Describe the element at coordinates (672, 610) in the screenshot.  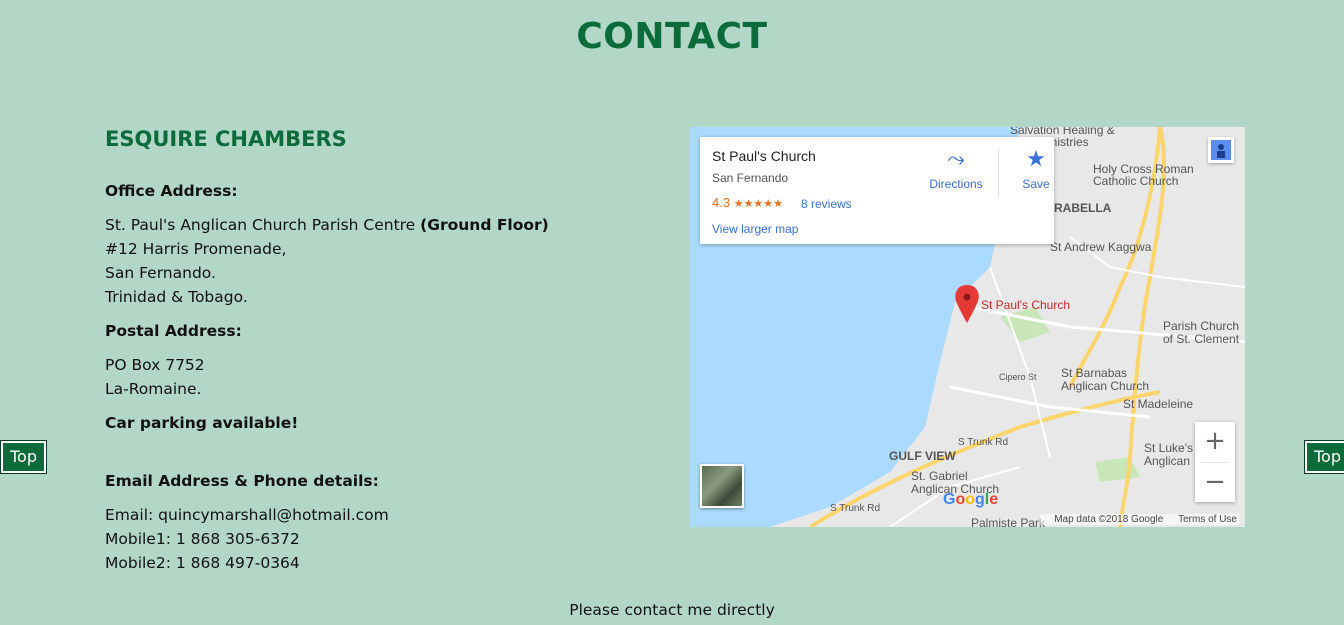
I see `footer-text: Please contact me directly` at that location.